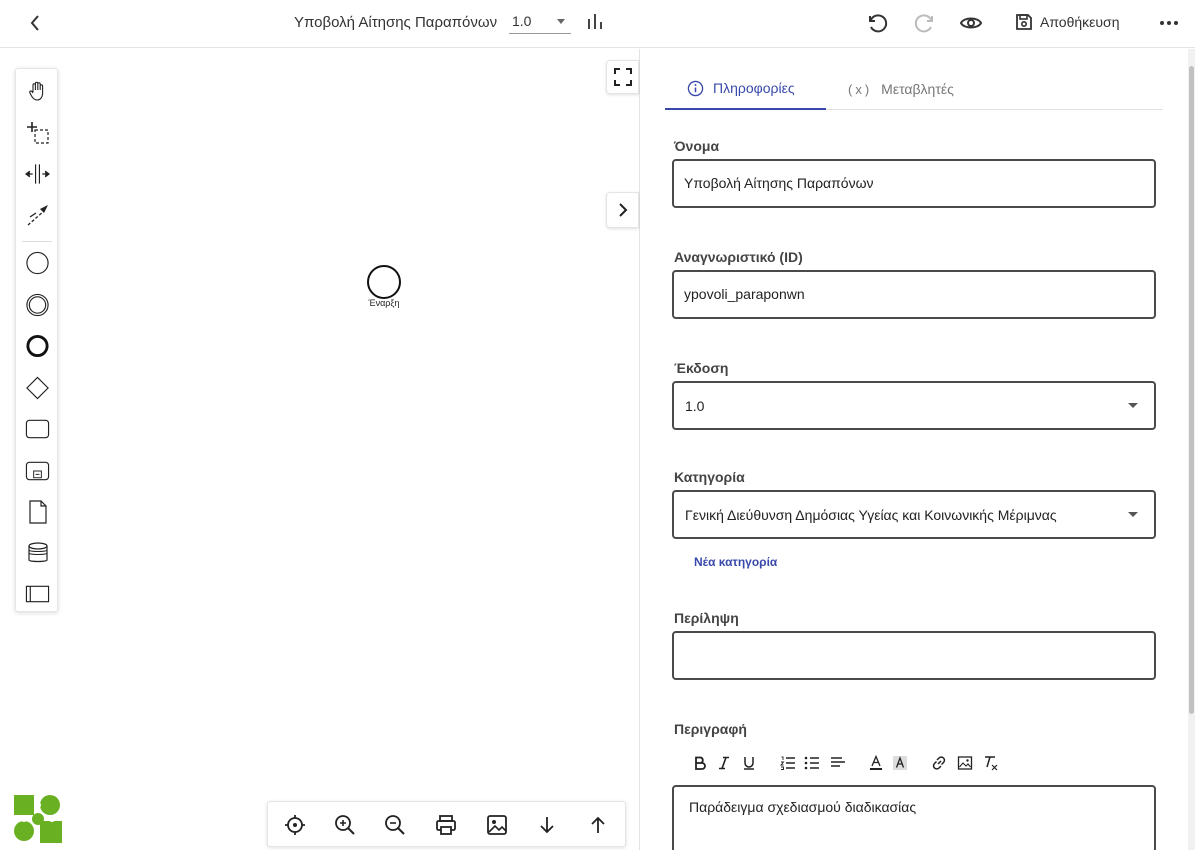 The width and height of the screenshot is (1195, 850). I want to click on fullscreen-button, so click(622, 77).